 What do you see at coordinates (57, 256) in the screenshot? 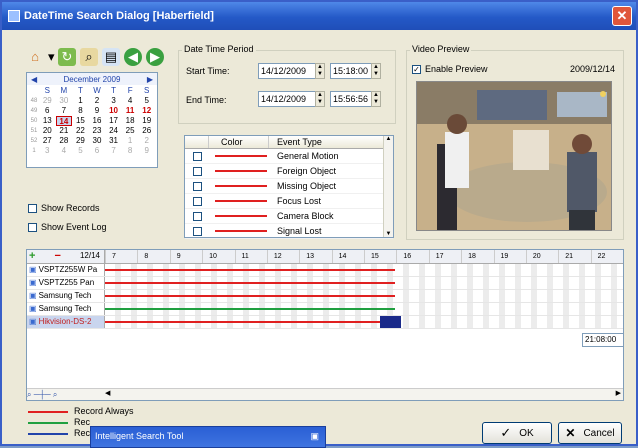
I see `zoom-out-icon: −` at bounding box center [57, 256].